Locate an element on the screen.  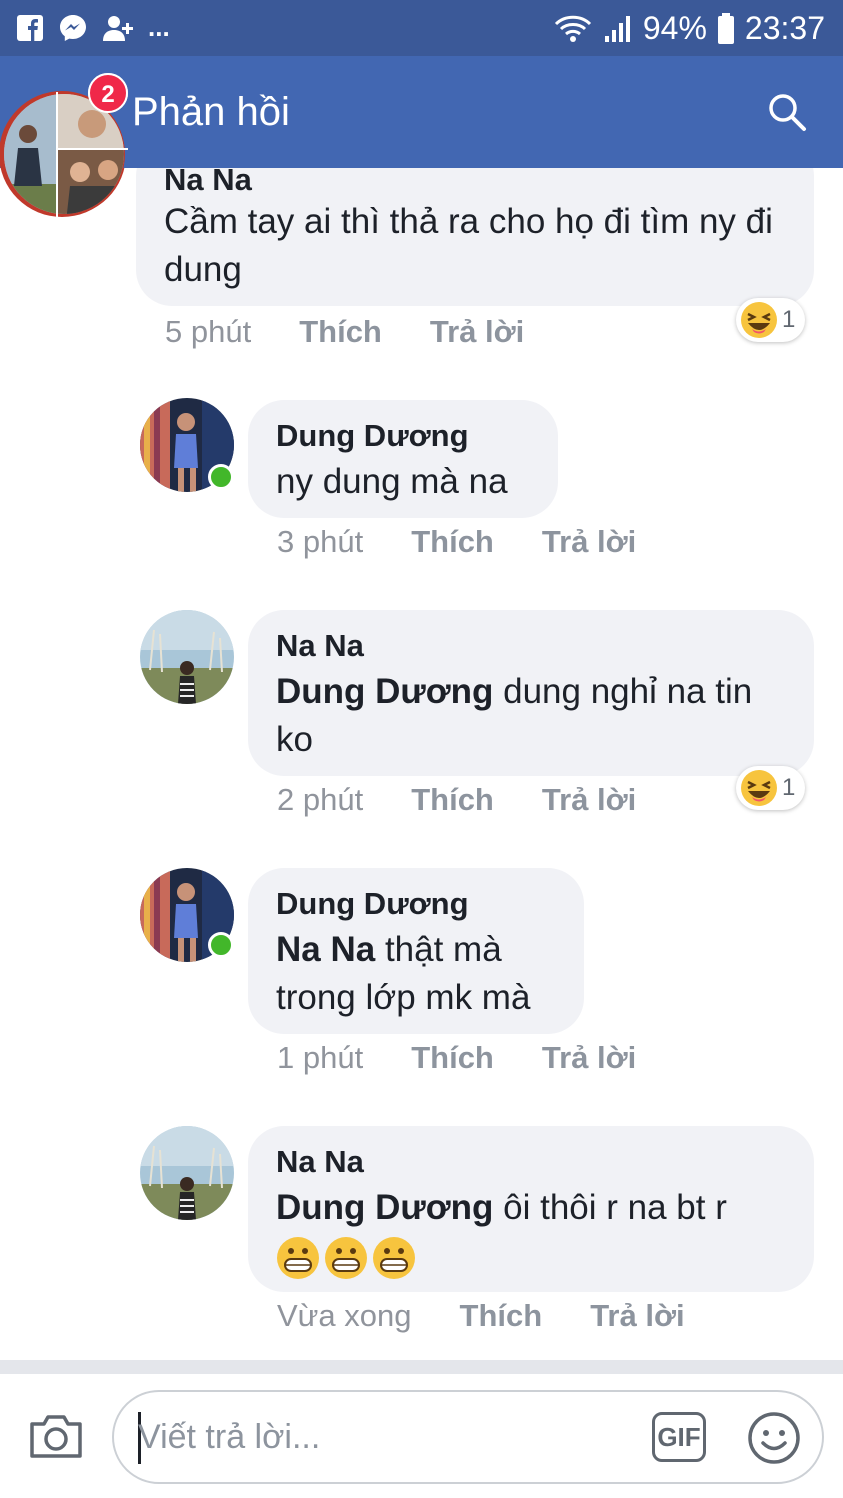
comment-body: ôi thôi r na bt r is located at coordinates (610, 1207).